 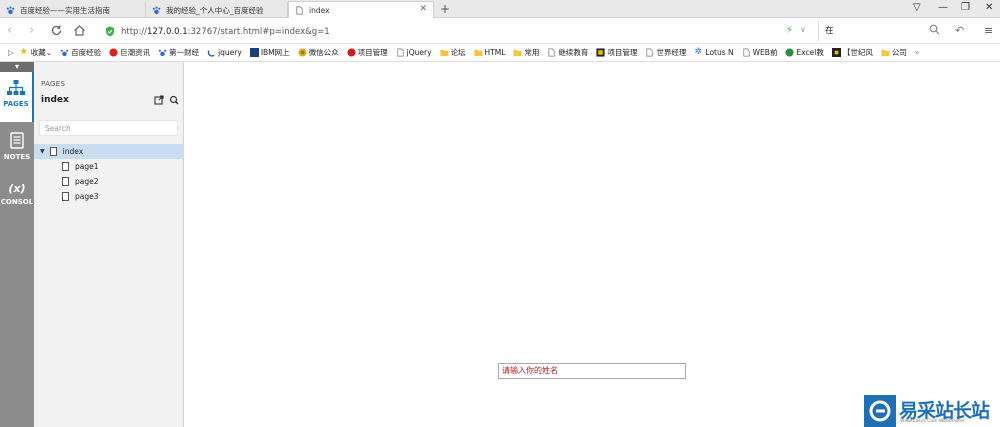 I want to click on left-rail: ▾ PAGES NOTES (x) CONSOL, so click(x=17, y=244).